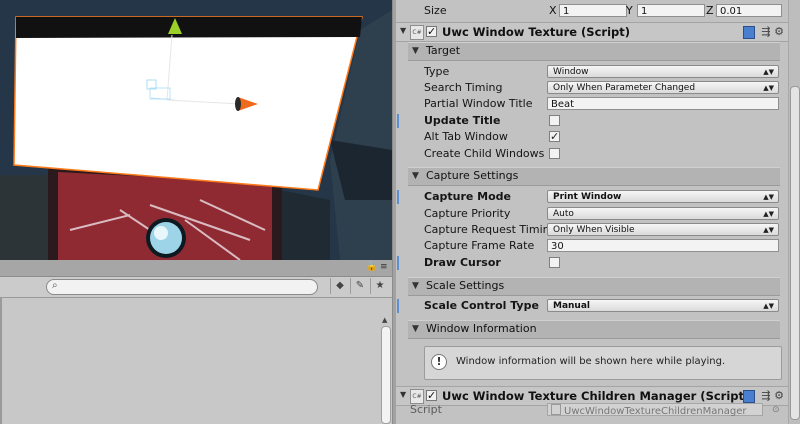 The image size is (800, 424). I want to click on size-row: Size X 1 Y 1 Z 0.01, so click(592, 11).